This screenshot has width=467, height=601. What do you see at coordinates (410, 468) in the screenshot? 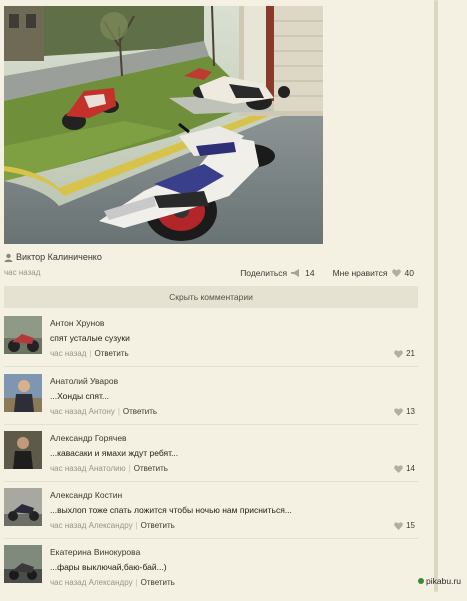
I see `comment-like-count: 14` at bounding box center [410, 468].